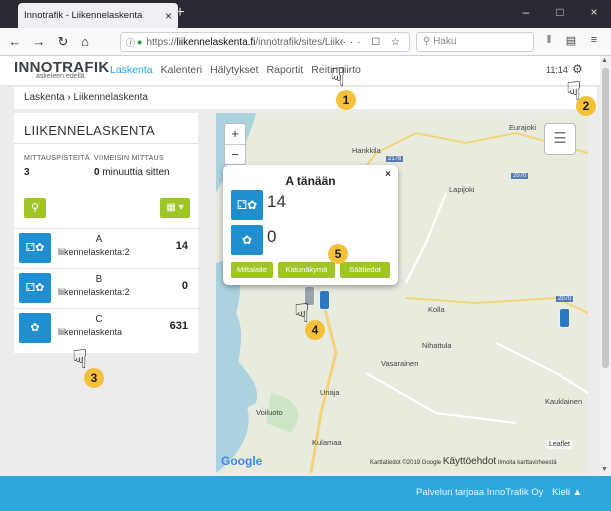 The image size is (611, 511). Describe the element at coordinates (235, 134) in the screenshot. I see `zoom-in-button: +` at that location.